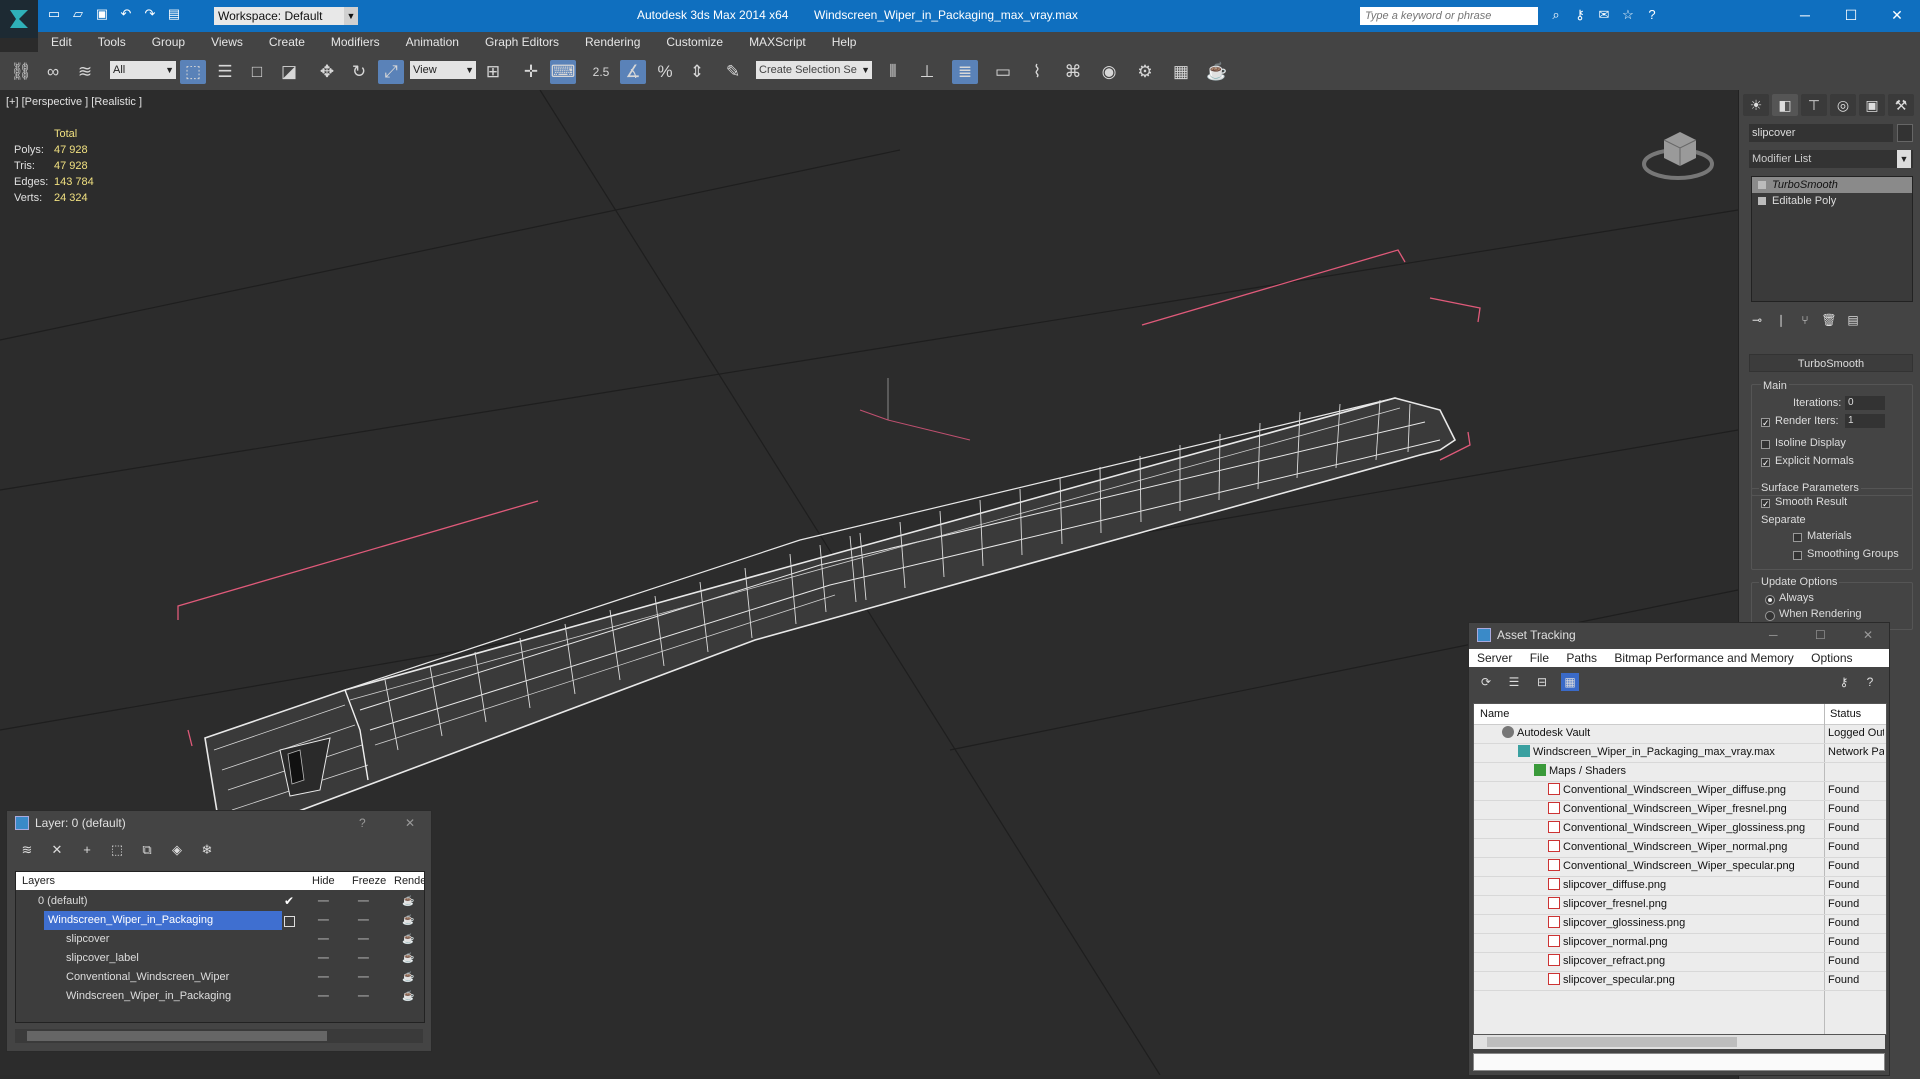 The height and width of the screenshot is (1079, 1920). I want to click on current-layer-checkbox, so click(289, 921).